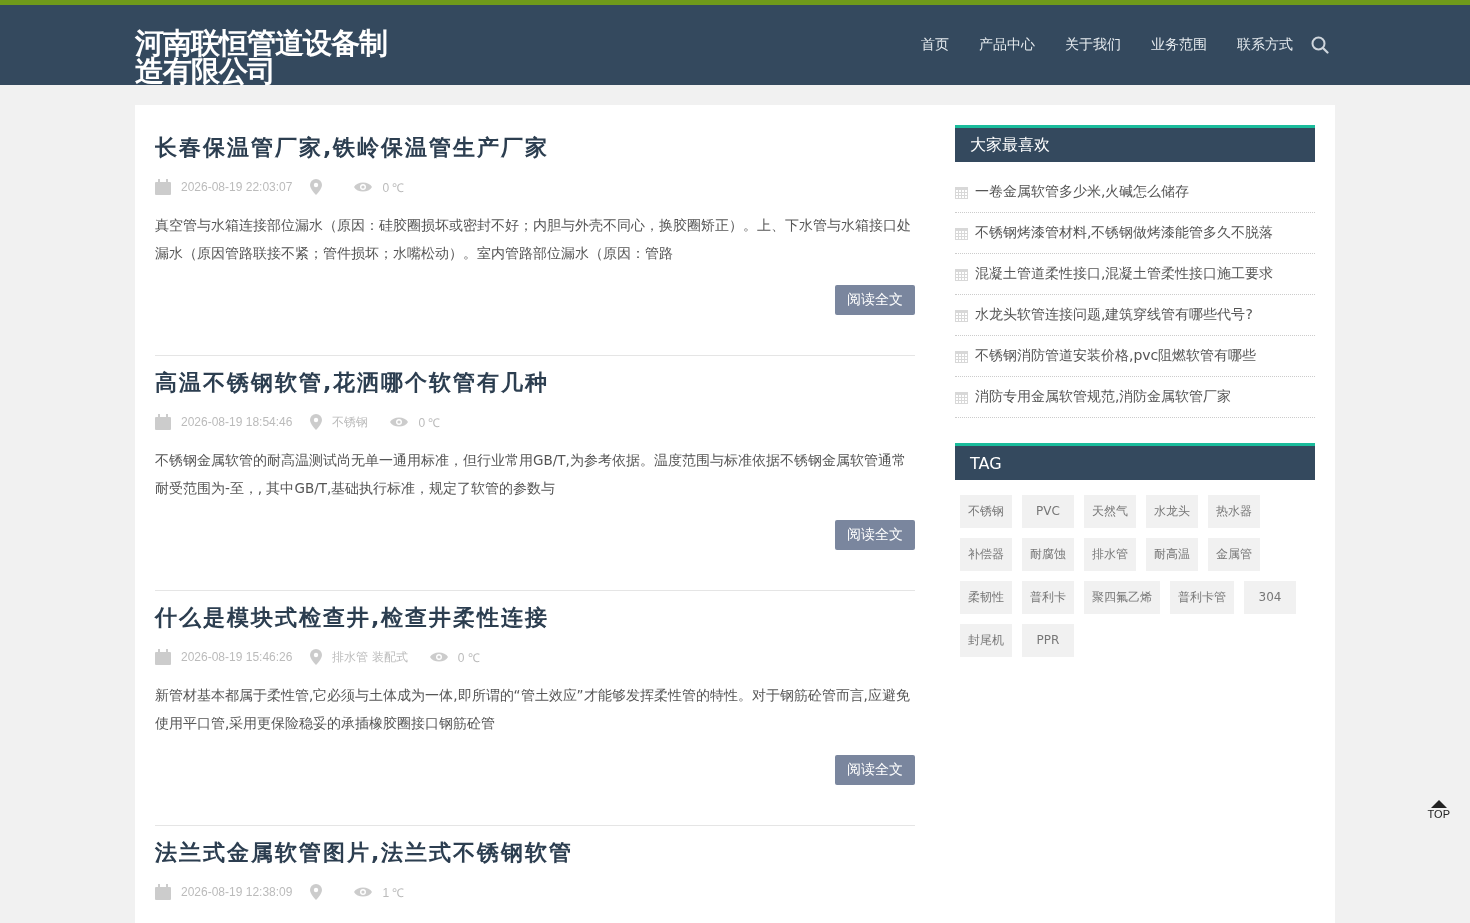 Image resolution: width=1470 pixels, height=923 pixels. I want to click on tag-link: PPR, so click(1048, 640).